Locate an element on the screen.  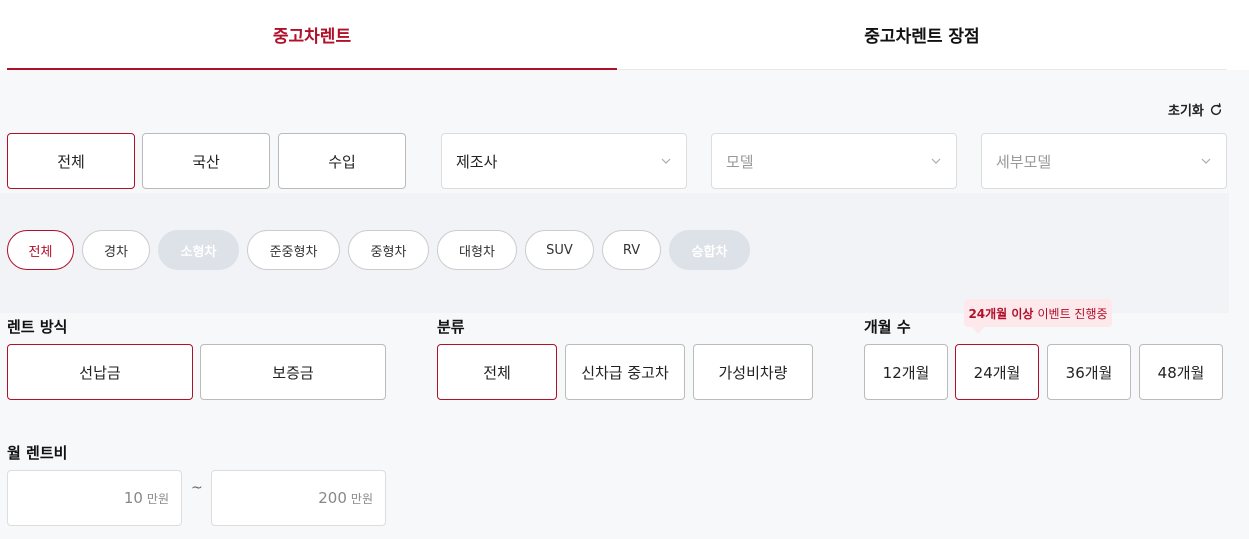
car-type-chip-semi-midsize: 준중형차 is located at coordinates (293, 250).